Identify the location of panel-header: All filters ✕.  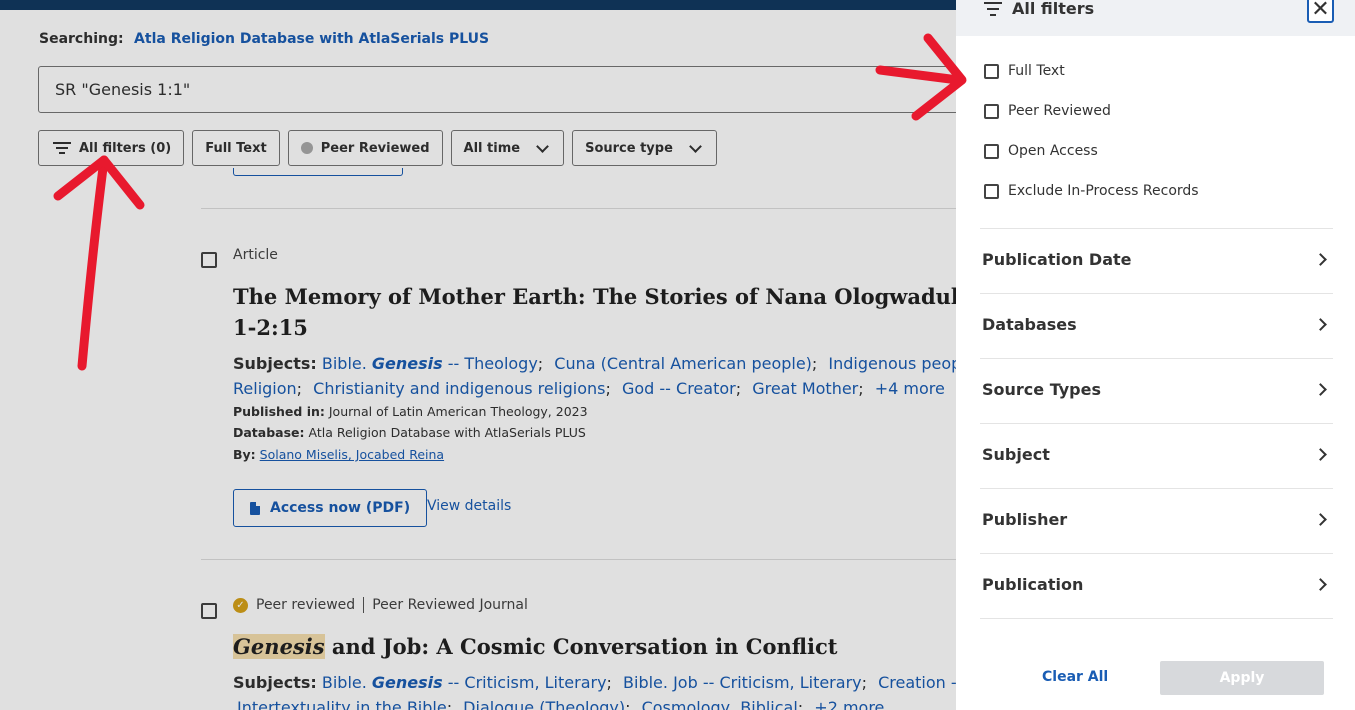
(1155, 18).